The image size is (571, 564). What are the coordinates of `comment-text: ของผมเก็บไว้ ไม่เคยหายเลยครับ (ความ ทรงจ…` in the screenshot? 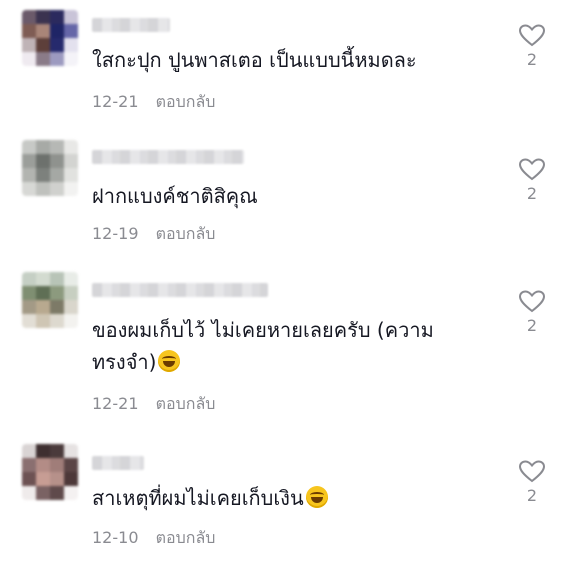 It's located at (292, 346).